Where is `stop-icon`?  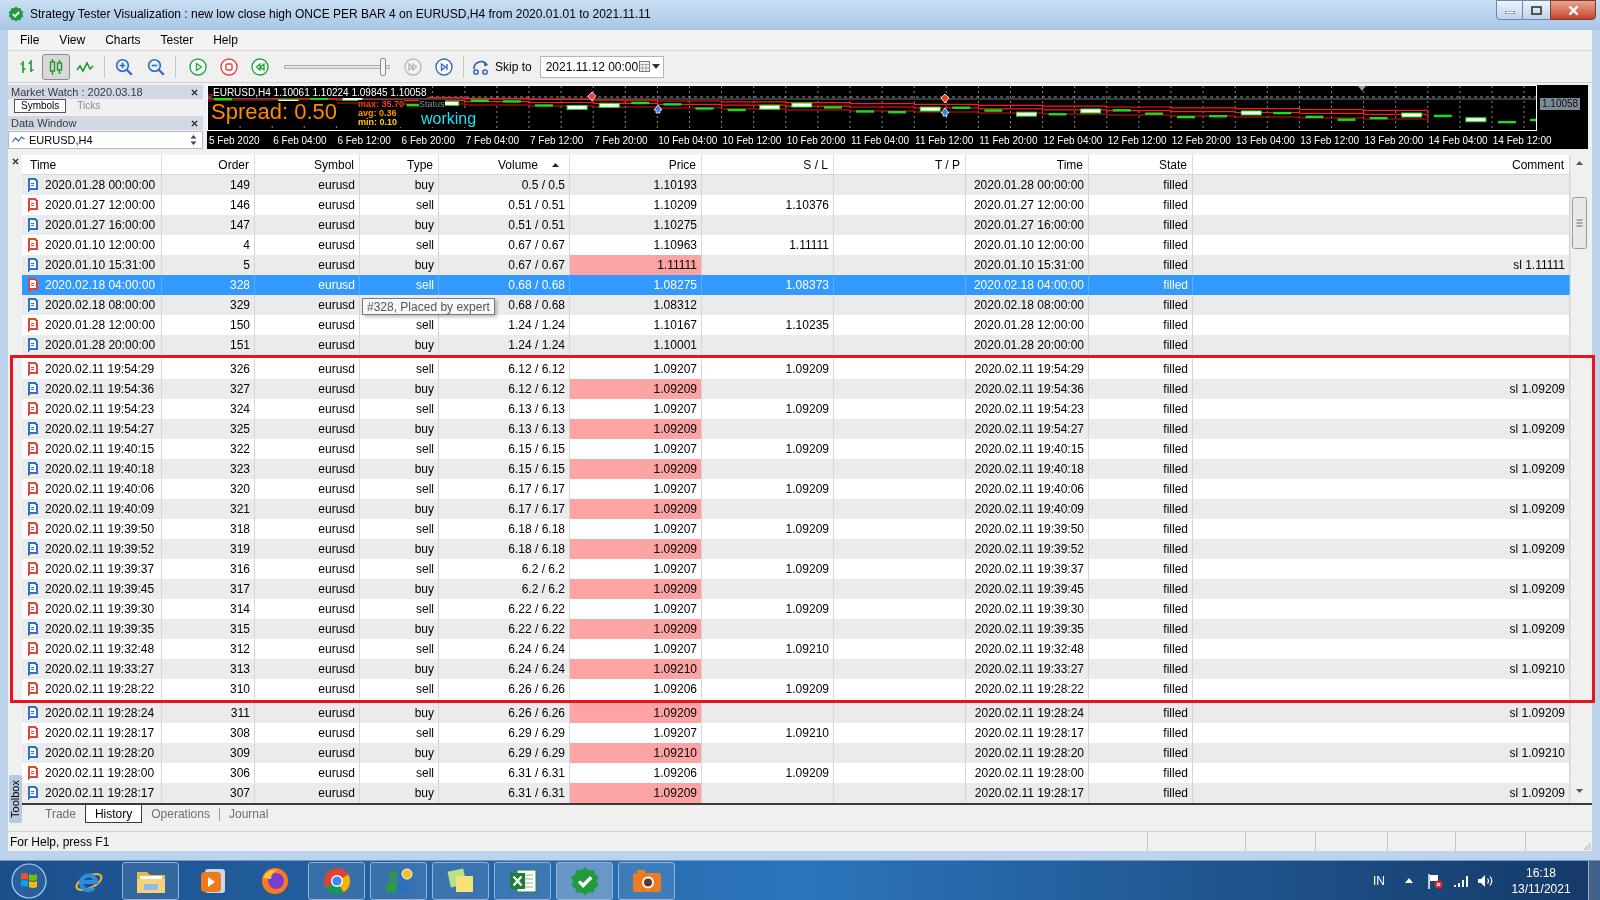
stop-icon is located at coordinates (229, 66).